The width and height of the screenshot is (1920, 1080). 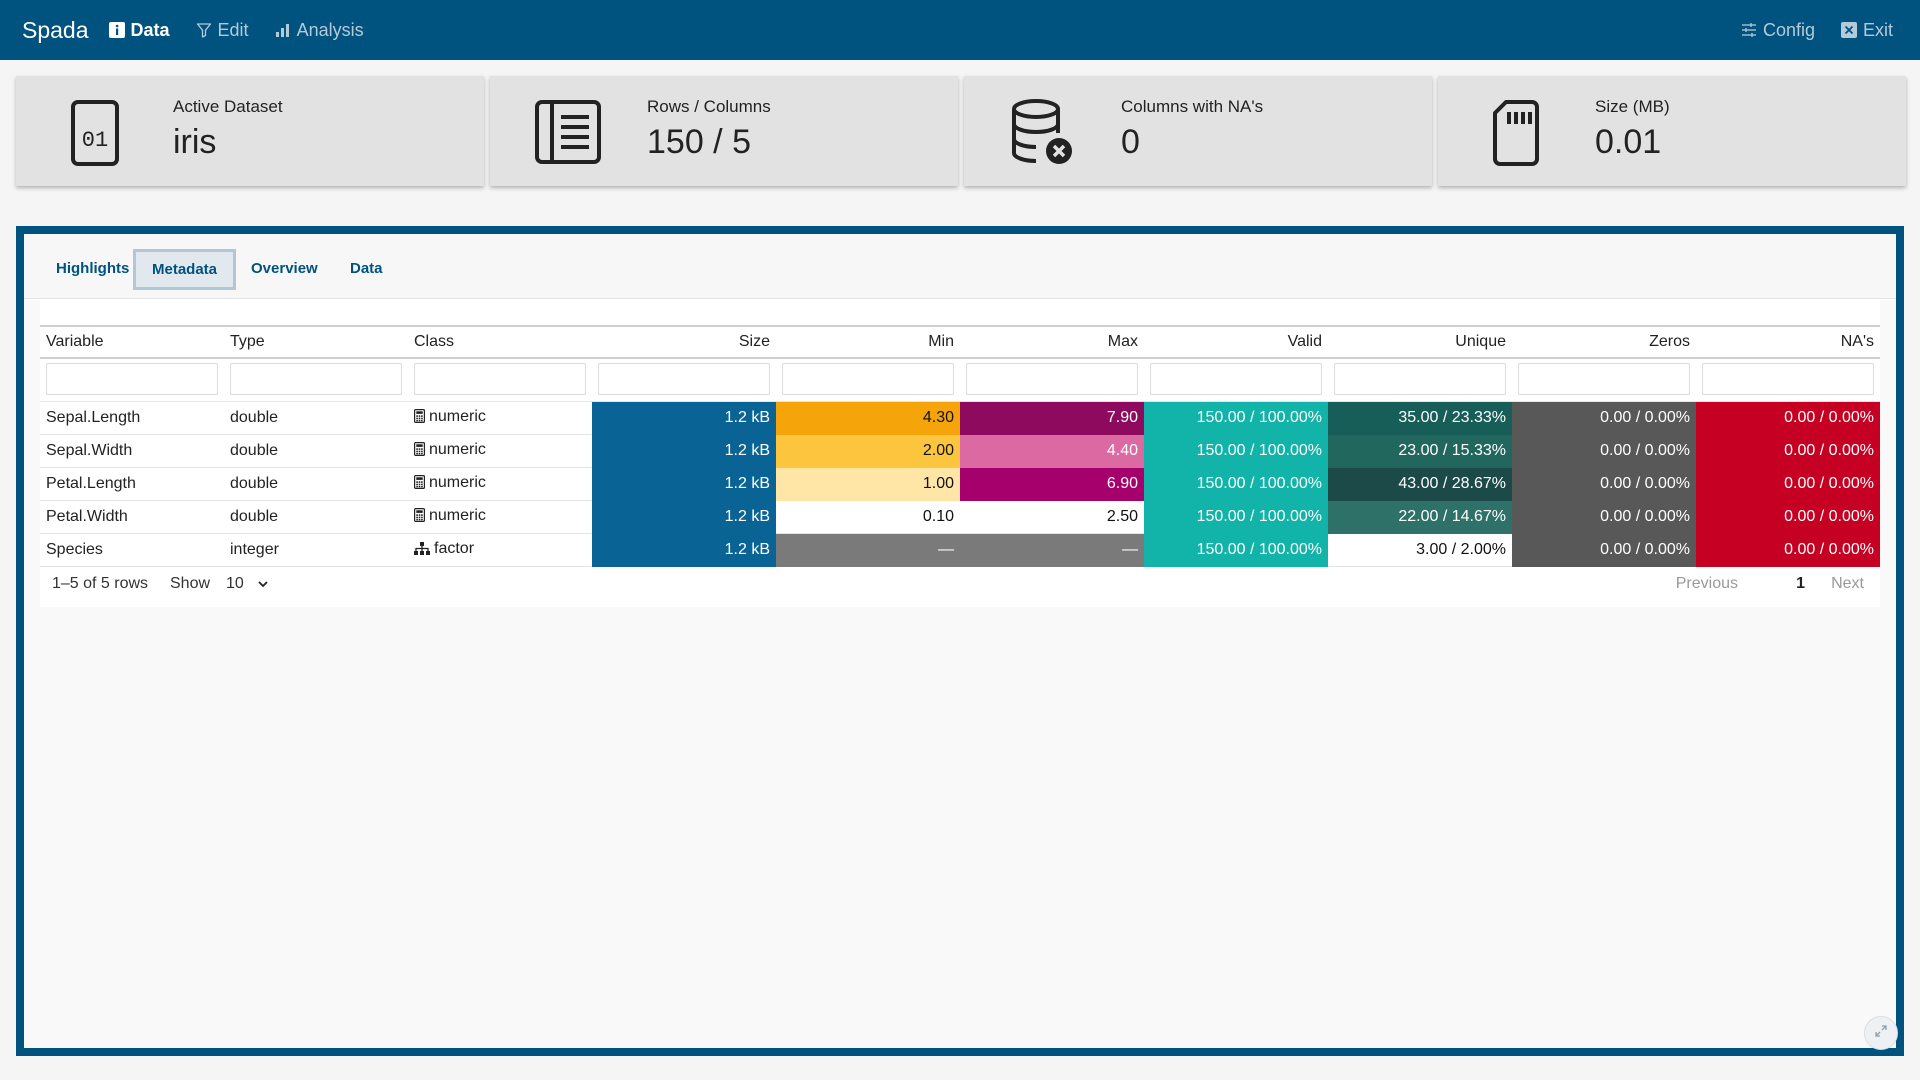 I want to click on tab-data: Data, so click(x=366, y=269).